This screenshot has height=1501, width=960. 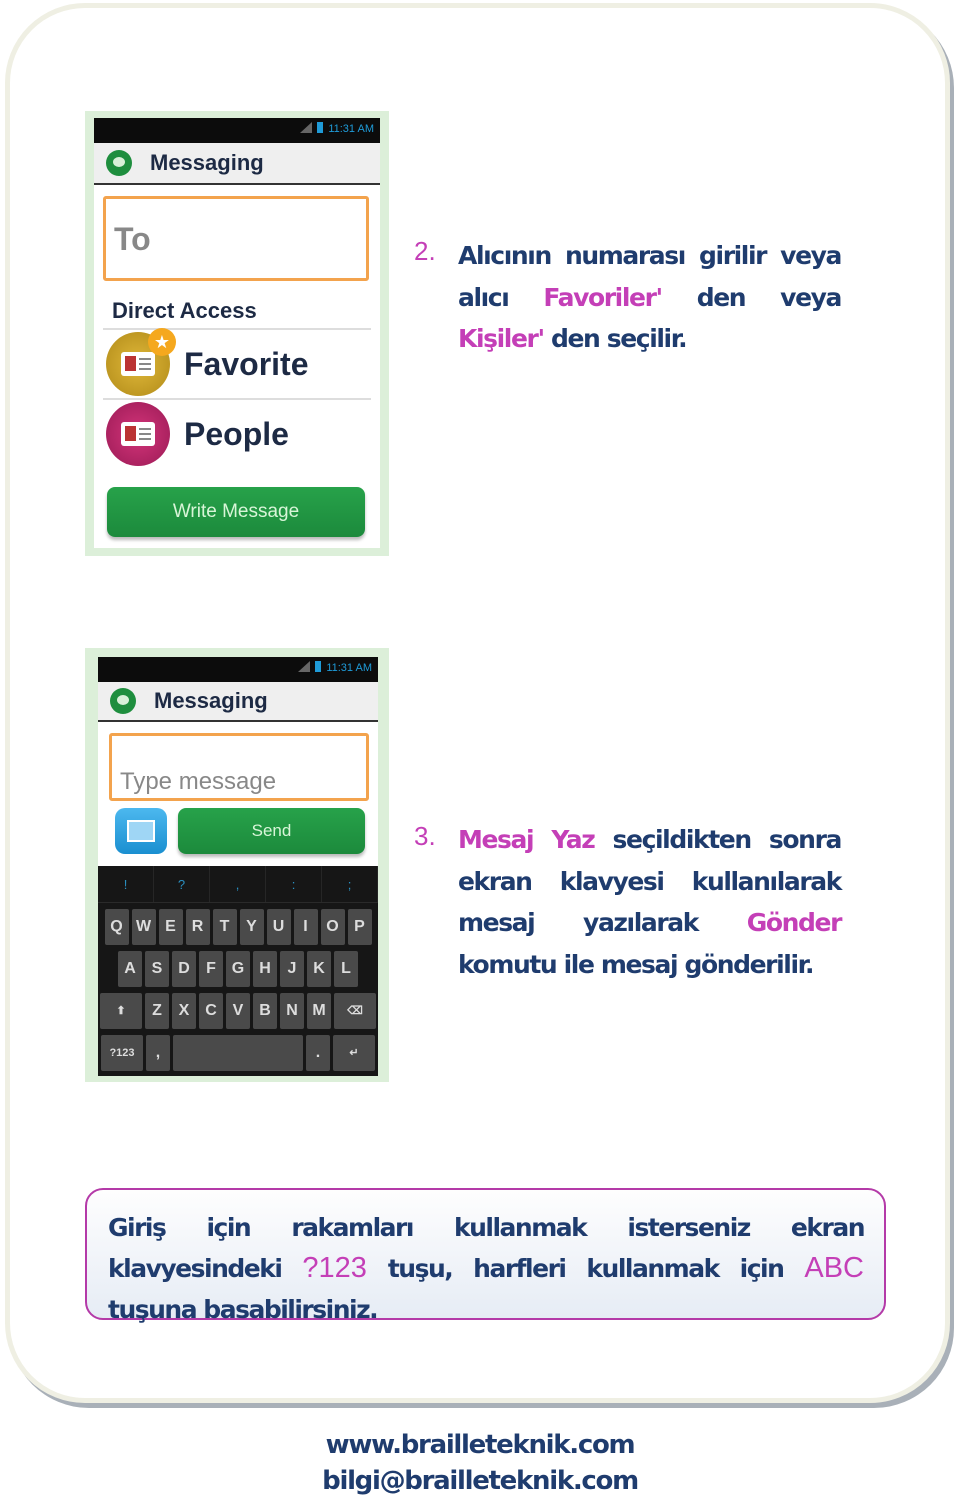 What do you see at coordinates (292, 969) in the screenshot?
I see `key-J: J` at bounding box center [292, 969].